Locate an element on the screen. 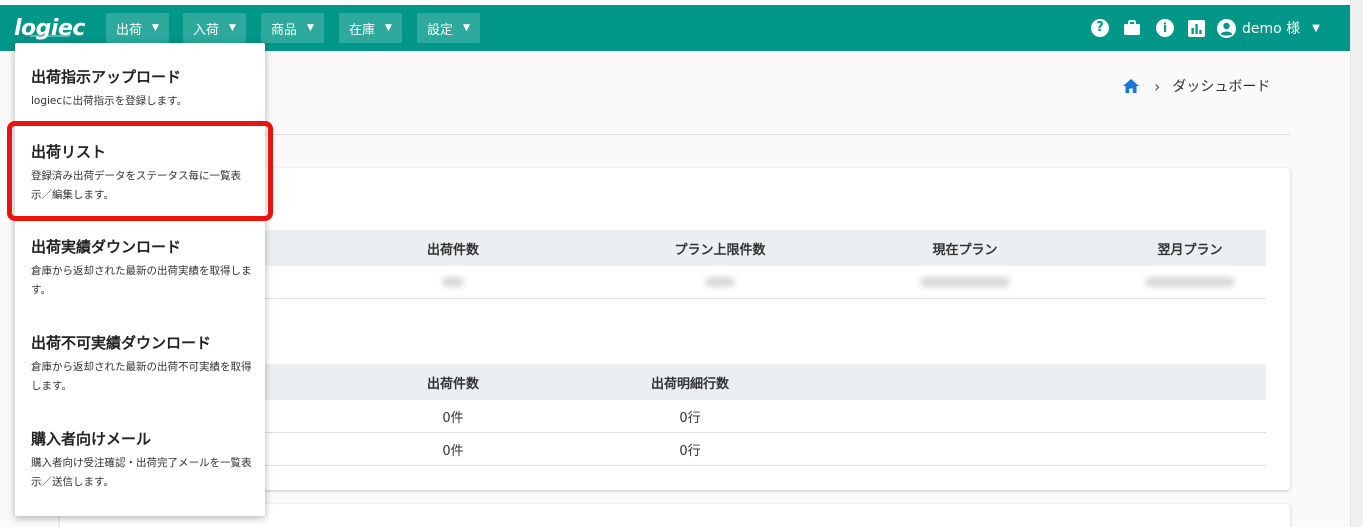 This screenshot has height=527, width=1363. help-icon: ? is located at coordinates (1100, 28).